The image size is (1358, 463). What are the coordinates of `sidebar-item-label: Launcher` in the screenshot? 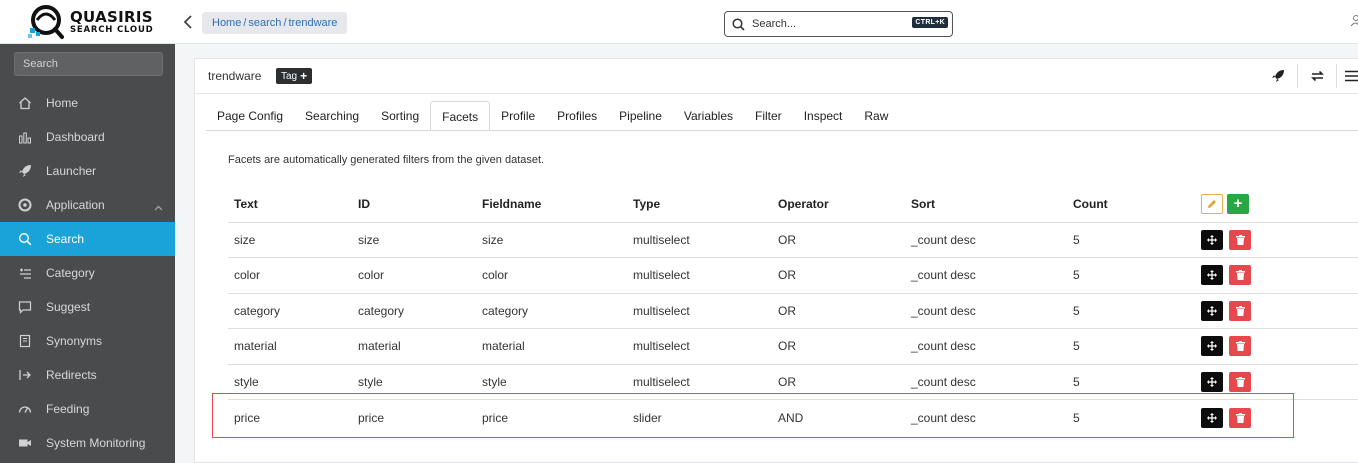 It's located at (71, 171).